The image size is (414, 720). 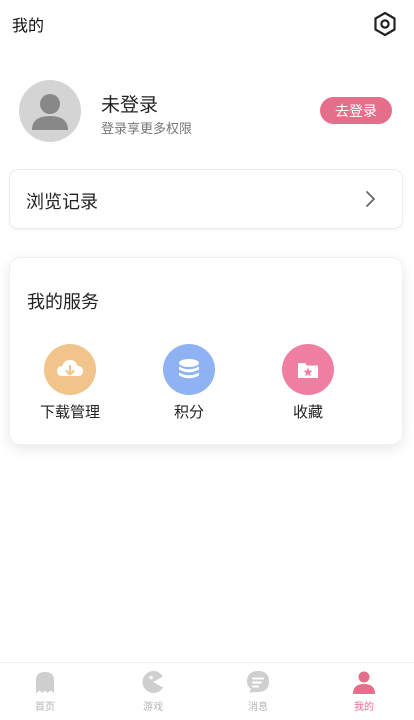 What do you see at coordinates (45, 707) in the screenshot?
I see `tab-label: 首页` at bounding box center [45, 707].